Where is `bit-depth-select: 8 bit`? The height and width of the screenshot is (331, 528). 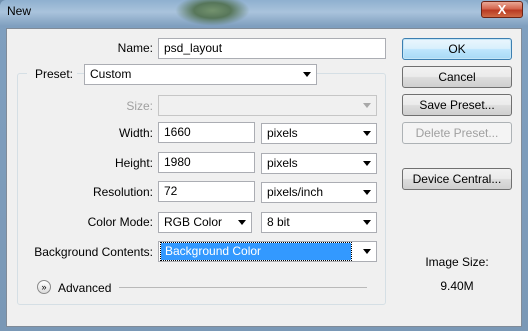
bit-depth-select: 8 bit is located at coordinates (319, 222).